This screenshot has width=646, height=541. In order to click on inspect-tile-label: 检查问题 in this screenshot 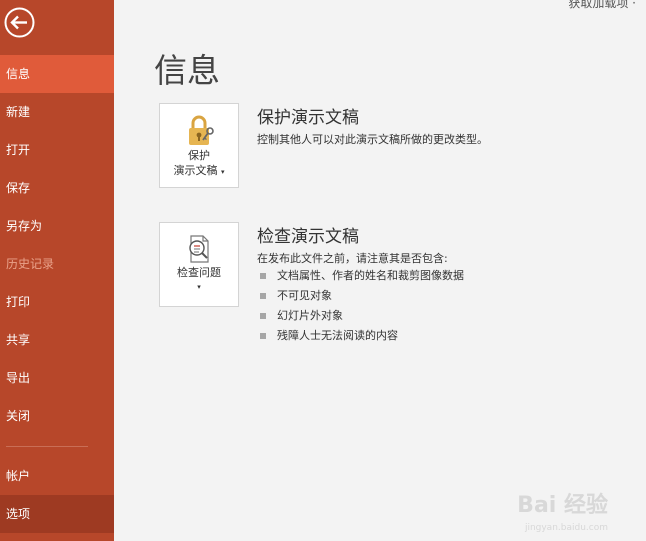, I will do `click(199, 272)`.